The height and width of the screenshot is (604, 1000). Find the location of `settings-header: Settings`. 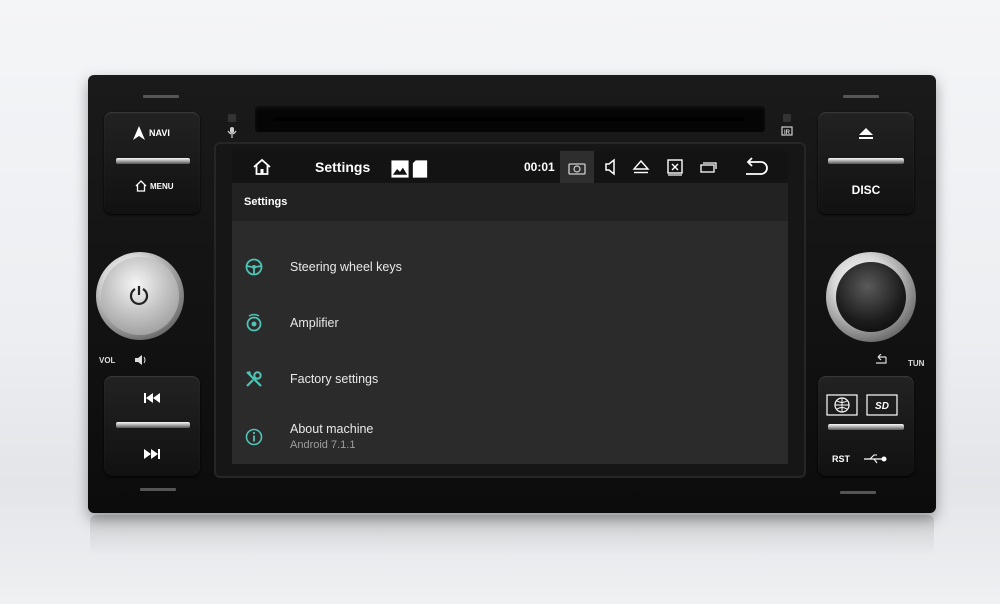

settings-header: Settings is located at coordinates (510, 202).